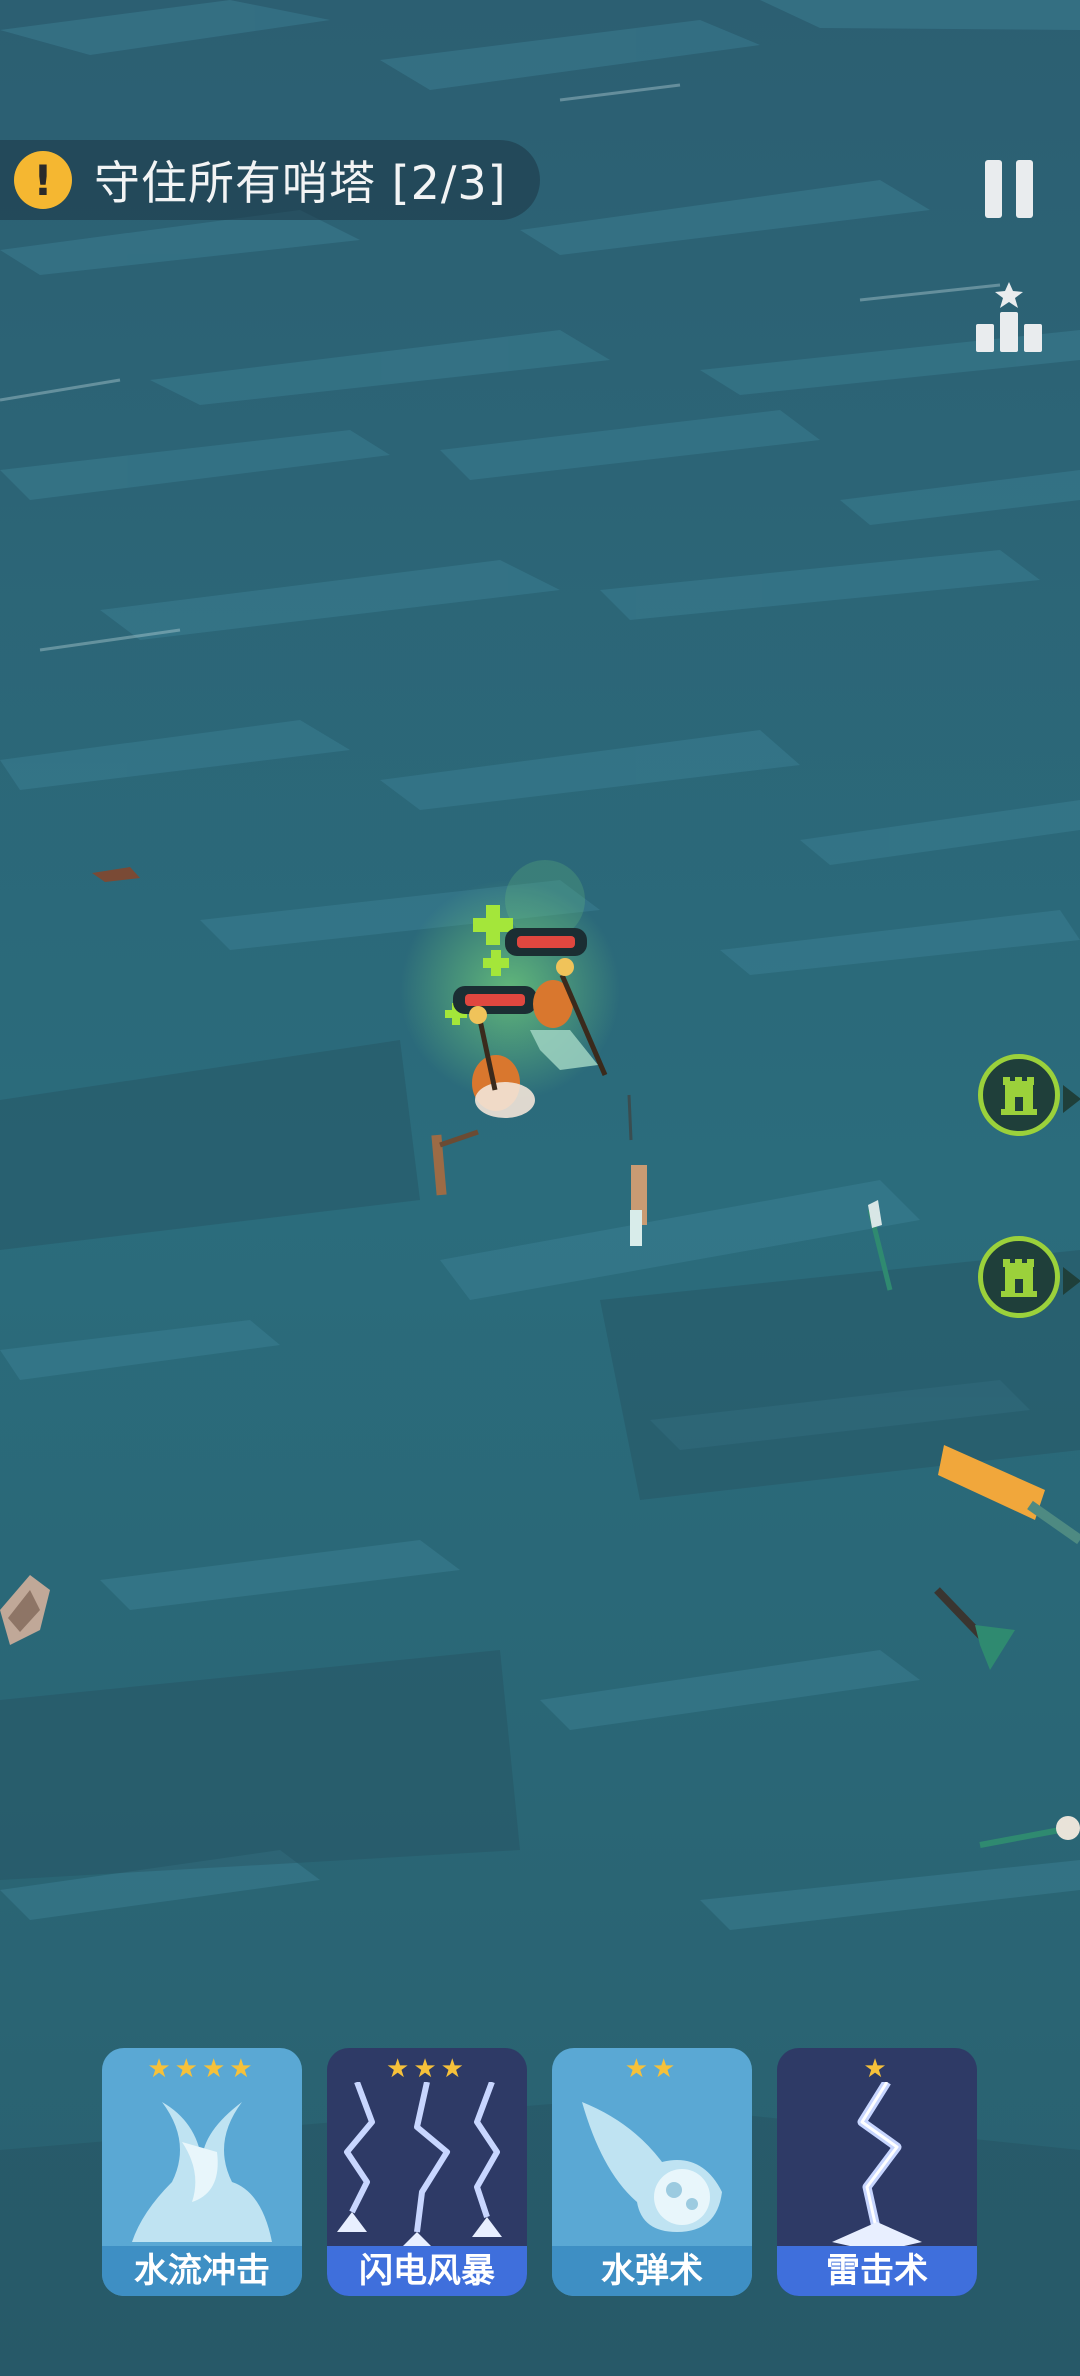 This screenshot has width=1080, height=2376. I want to click on water-orb-icon, so click(652, 2167).